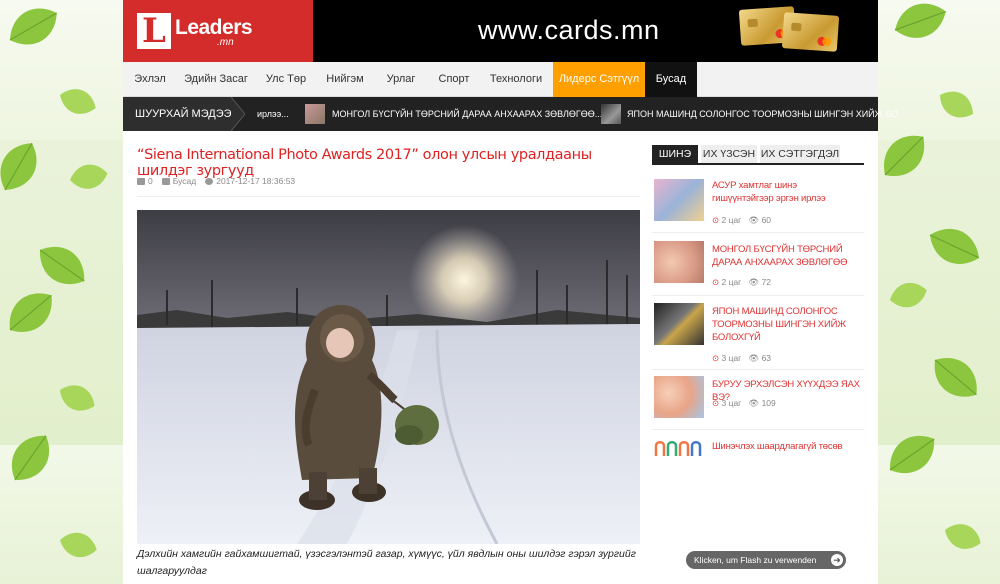 The height and width of the screenshot is (584, 1000). Describe the element at coordinates (729, 154) in the screenshot. I see `tab-most-viewed: ИХ ҮЗСЭН` at that location.